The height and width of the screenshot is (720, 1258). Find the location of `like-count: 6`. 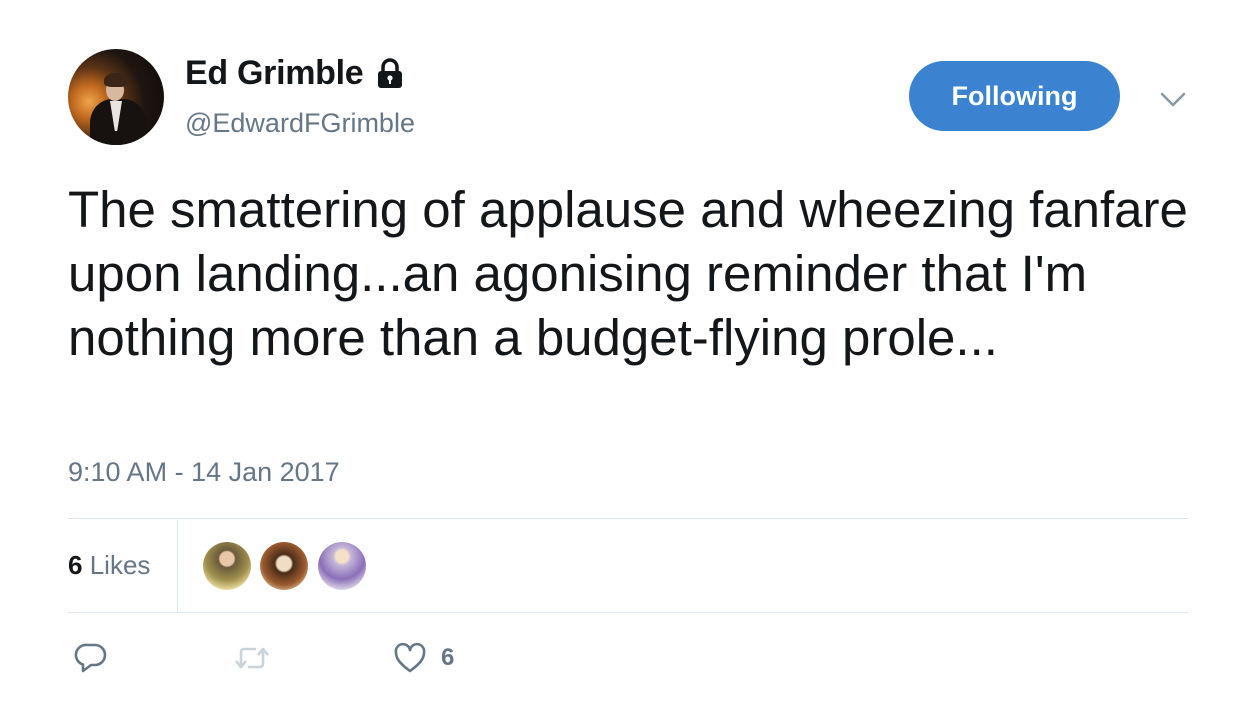

like-count: 6 is located at coordinates (448, 657).